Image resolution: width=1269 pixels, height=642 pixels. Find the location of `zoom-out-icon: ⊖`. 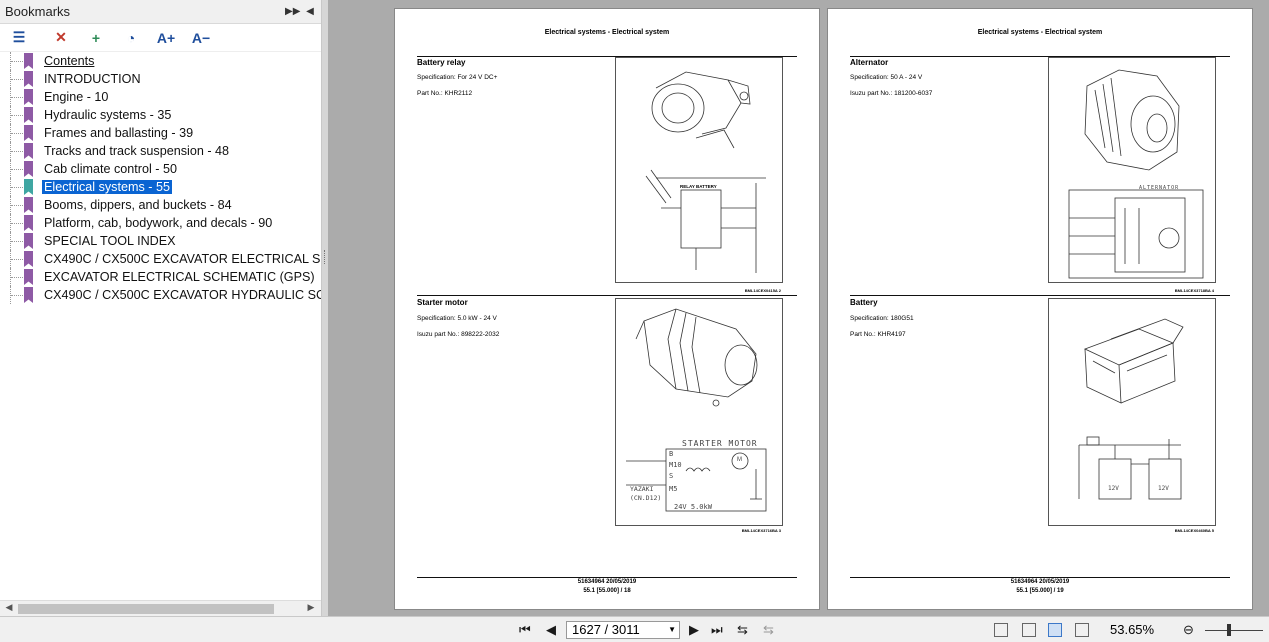

zoom-out-icon: ⊖ is located at coordinates (1188, 630).